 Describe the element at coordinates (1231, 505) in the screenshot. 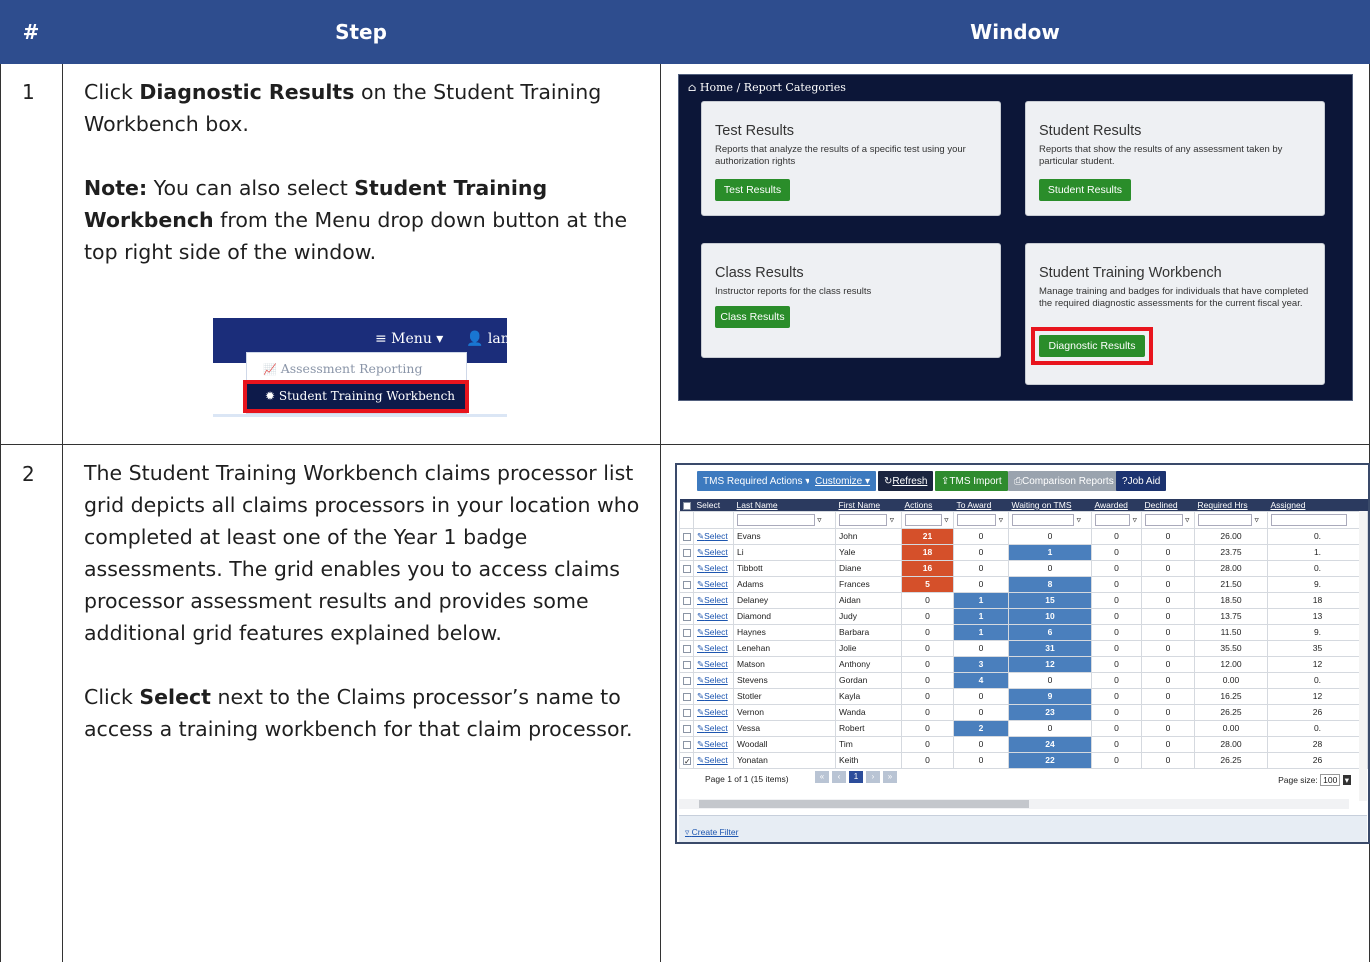

I see `column-required-hrs: Required Hrs` at that location.